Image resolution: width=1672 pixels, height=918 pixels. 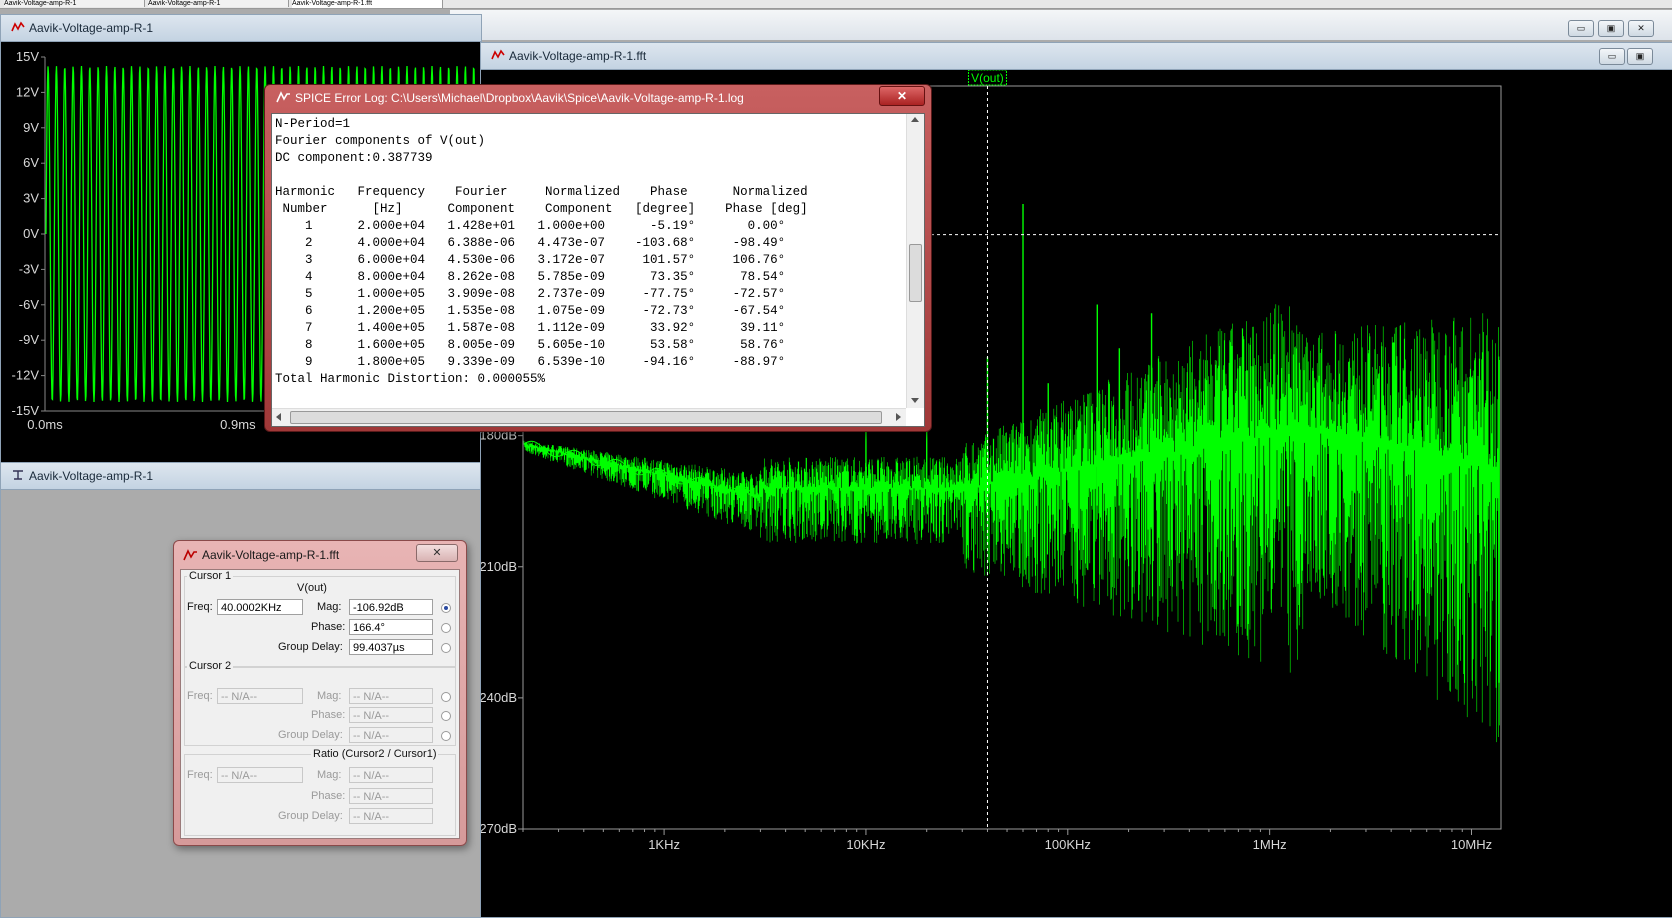 What do you see at coordinates (283, 97) in the screenshot?
I see `spice-icon` at bounding box center [283, 97].